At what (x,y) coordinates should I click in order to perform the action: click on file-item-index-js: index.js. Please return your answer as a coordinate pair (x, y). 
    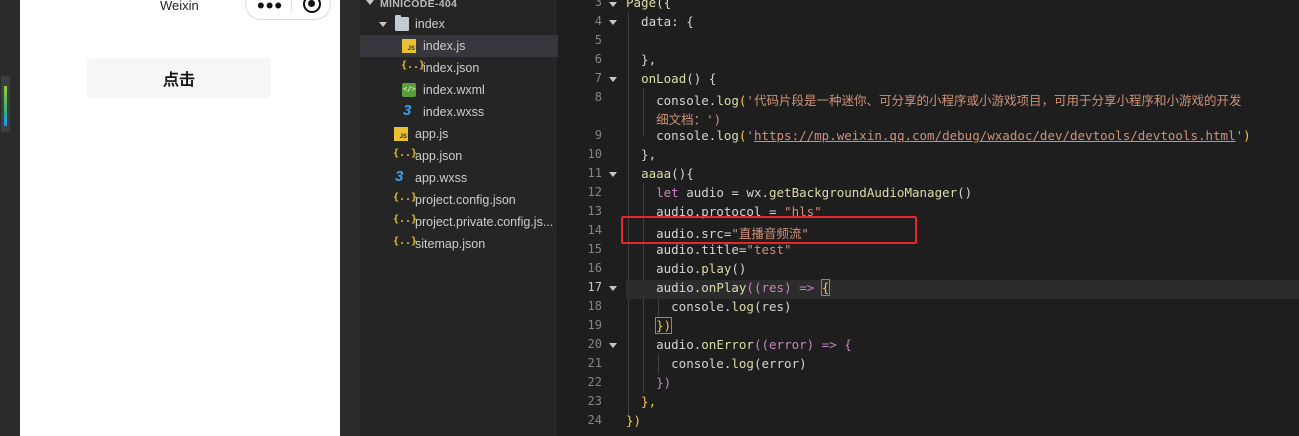
    Looking at the image, I should click on (459, 46).